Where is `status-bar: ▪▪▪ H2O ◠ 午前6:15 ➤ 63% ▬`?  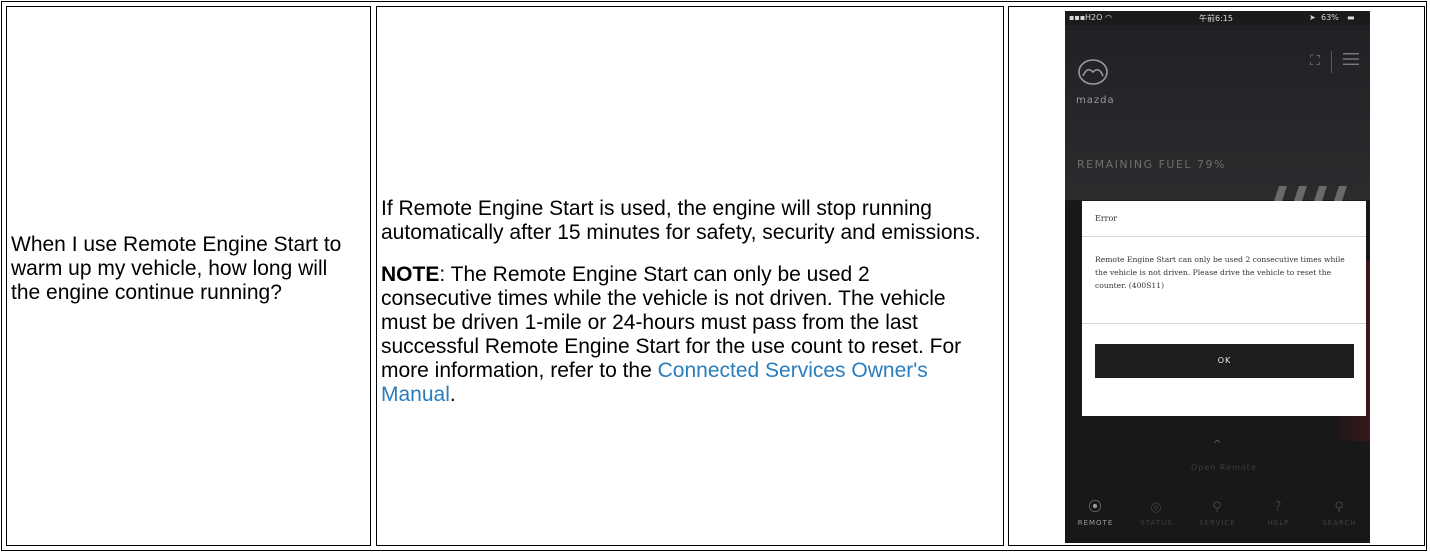
status-bar: ▪▪▪ H2O ◠ 午前6:15 ➤ 63% ▬ is located at coordinates (1217, 18).